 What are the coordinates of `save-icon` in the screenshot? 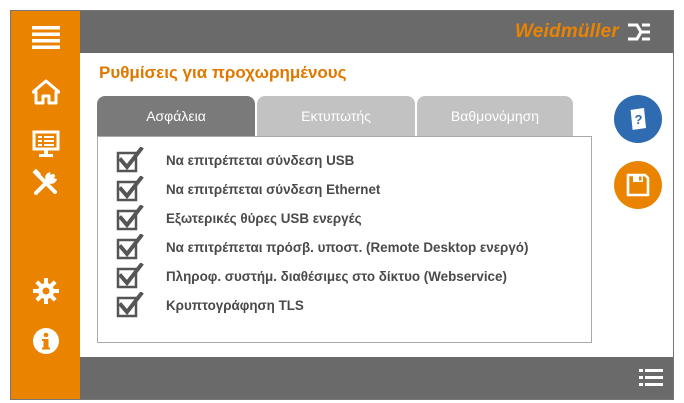 It's located at (638, 185).